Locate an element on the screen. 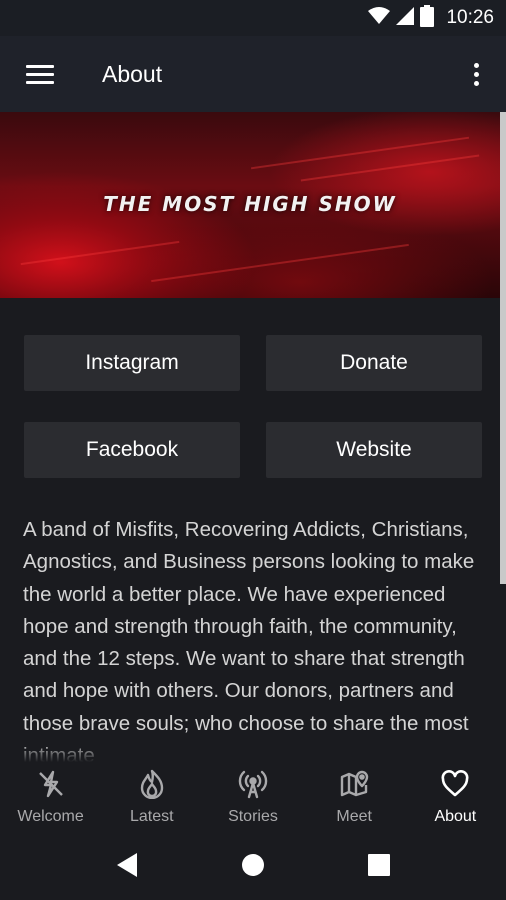 This screenshot has width=506, height=900. flash-icon is located at coordinates (51, 784).